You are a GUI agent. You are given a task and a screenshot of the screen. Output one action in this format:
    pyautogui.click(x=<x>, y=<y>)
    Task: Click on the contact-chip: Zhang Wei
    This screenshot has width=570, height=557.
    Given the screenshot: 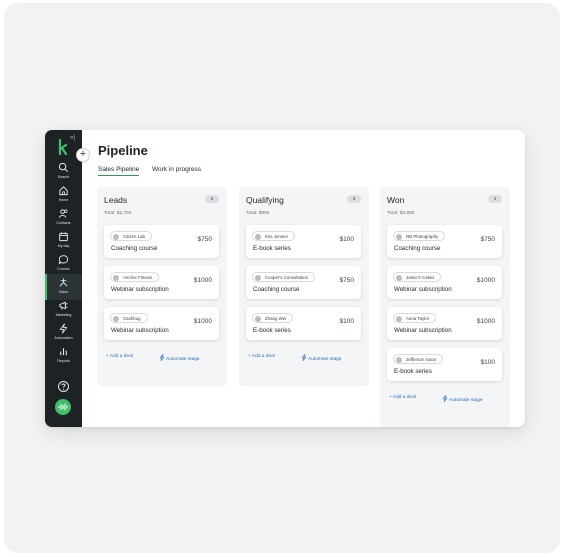 What is the action you would take?
    pyautogui.click(x=273, y=318)
    